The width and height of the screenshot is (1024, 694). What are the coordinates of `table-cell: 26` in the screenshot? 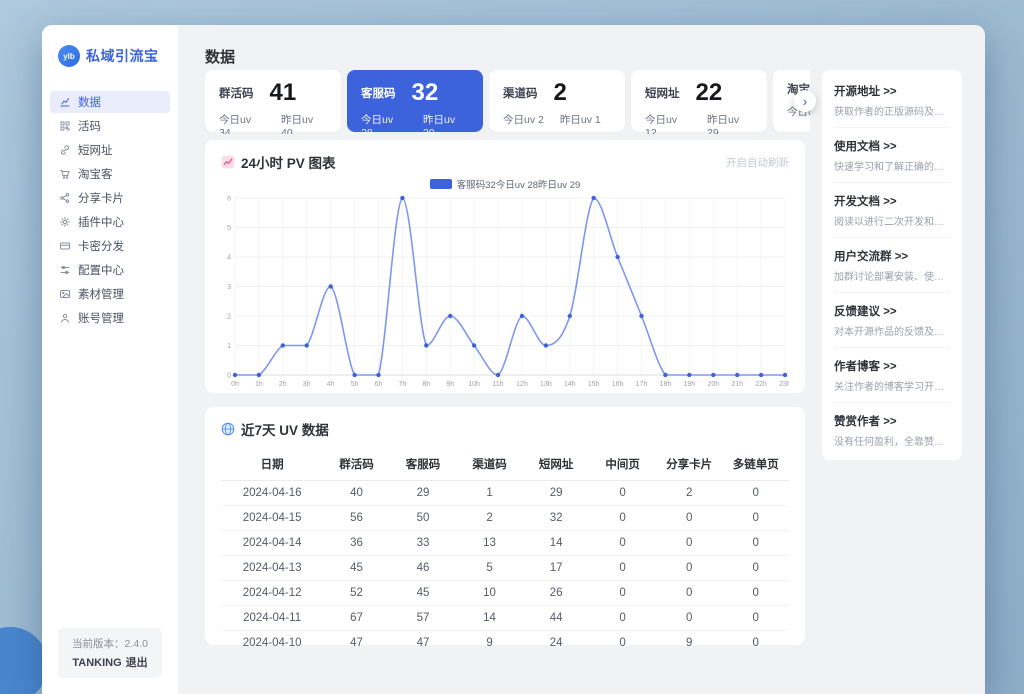 It's located at (556, 593).